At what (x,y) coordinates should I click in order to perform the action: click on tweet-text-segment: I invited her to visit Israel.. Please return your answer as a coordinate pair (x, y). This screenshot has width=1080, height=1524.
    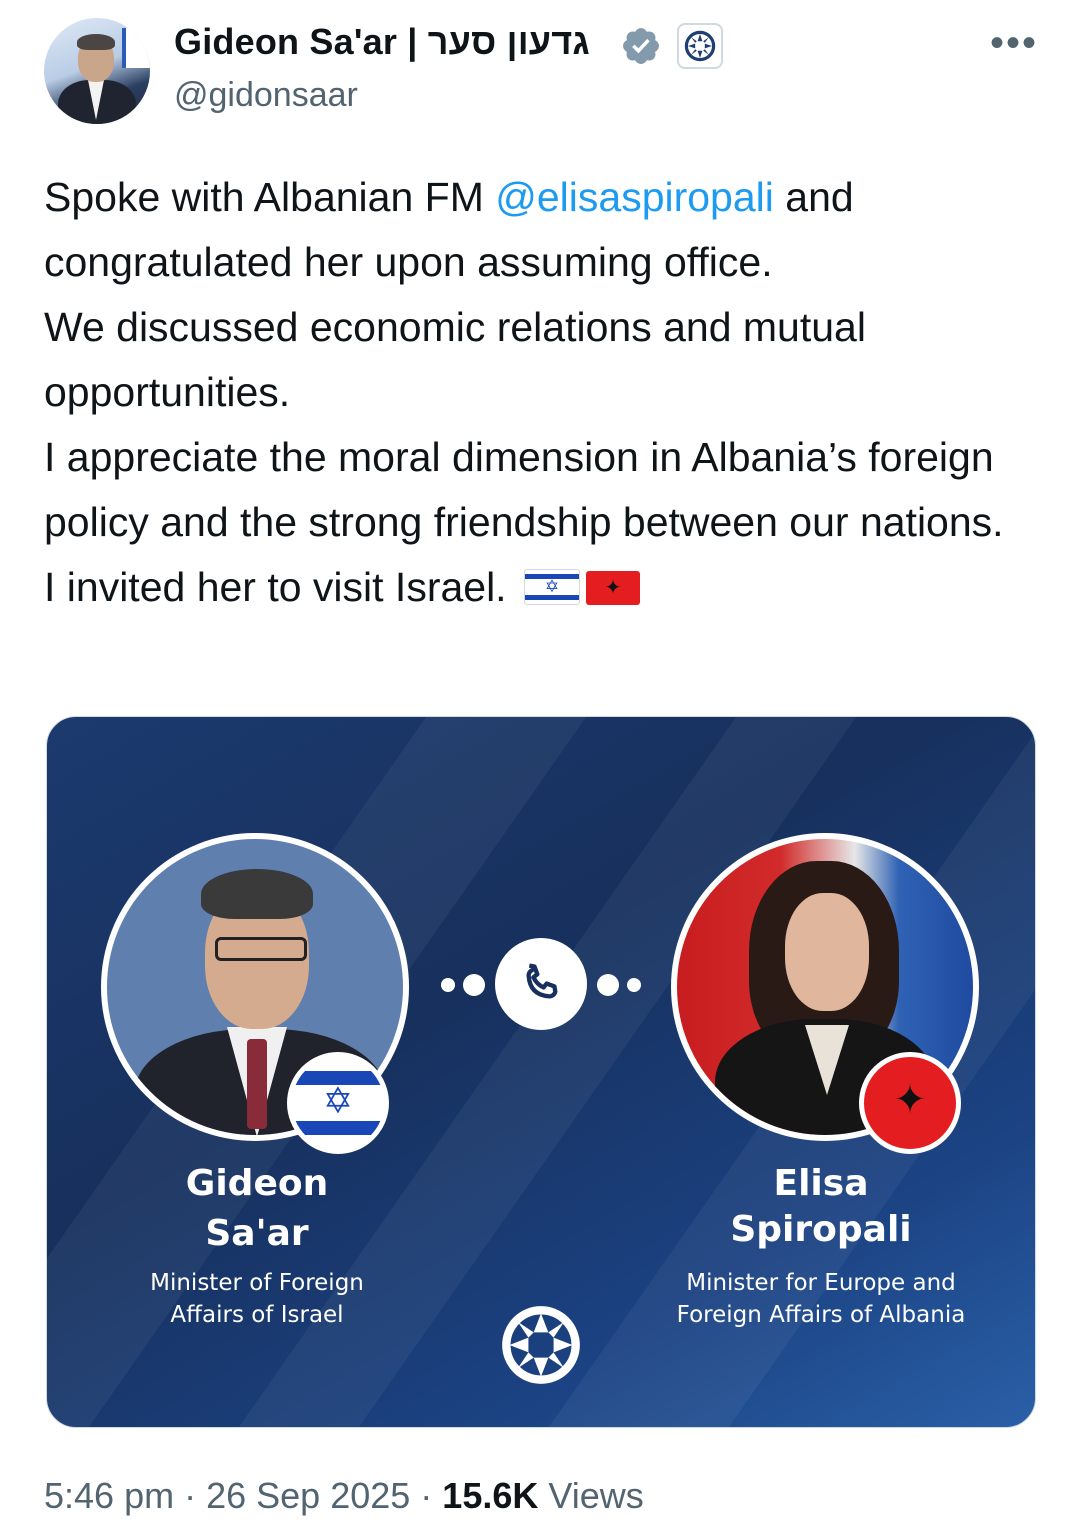
    Looking at the image, I should click on (275, 587).